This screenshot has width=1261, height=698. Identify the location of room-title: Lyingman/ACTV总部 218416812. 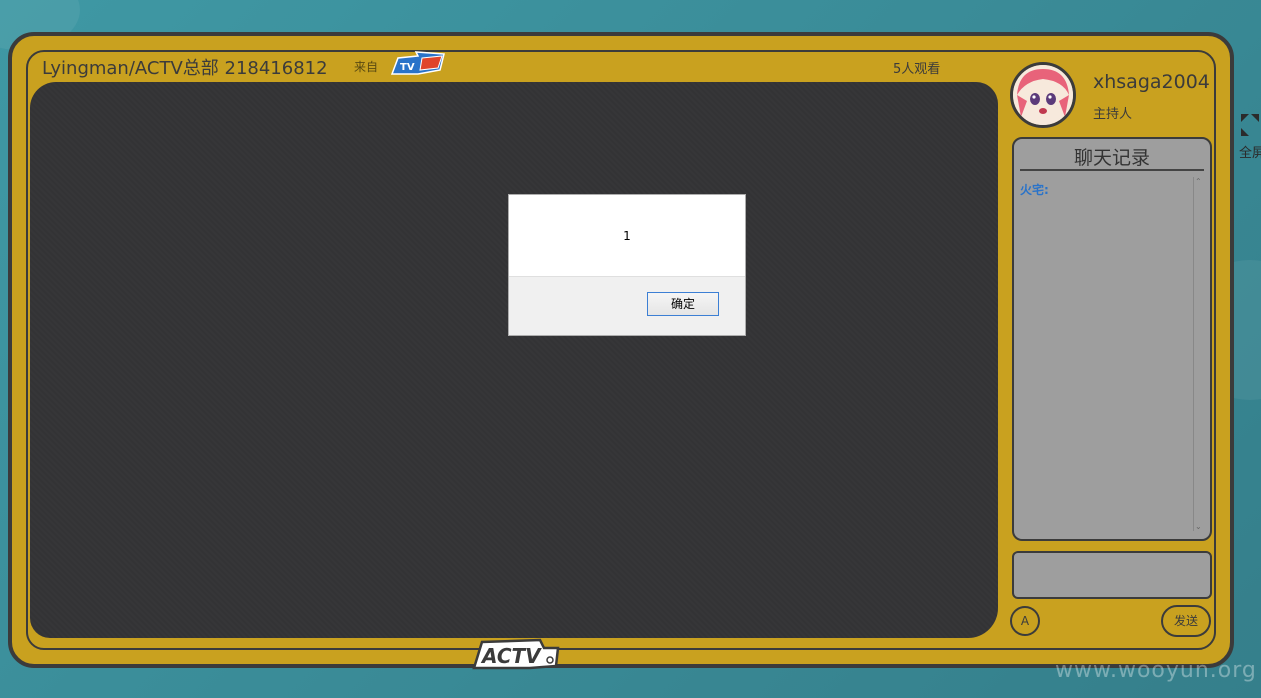
(185, 68).